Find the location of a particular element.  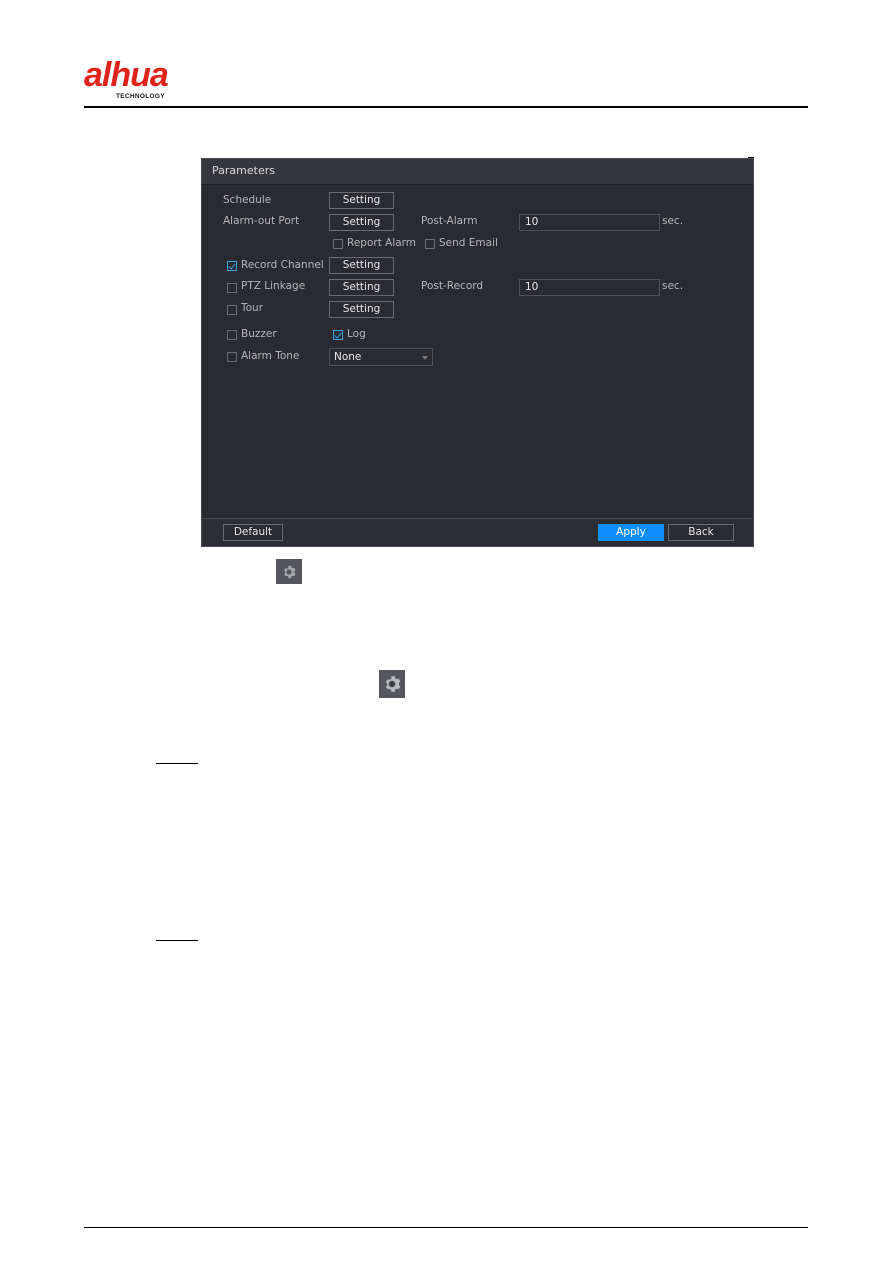

alarm-out-port-setting-button: Setting is located at coordinates (361, 222).